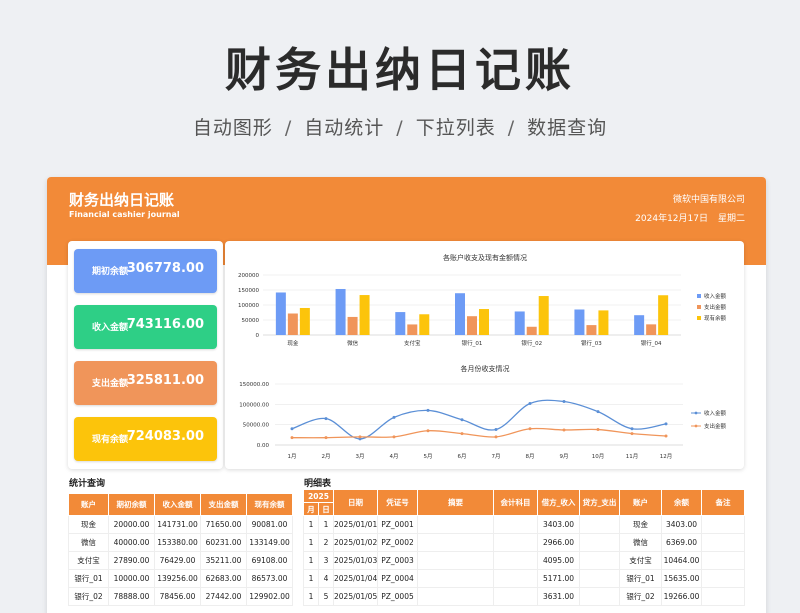  Describe the element at coordinates (558, 502) in the screenshot. I see `column-header: 借方_收入` at that location.